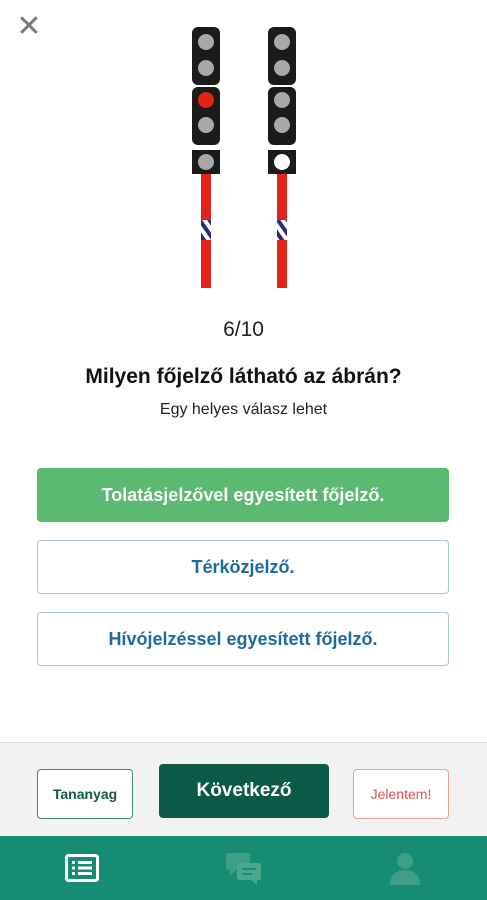 This screenshot has width=487, height=900. What do you see at coordinates (243, 329) in the screenshot?
I see `question-progress: 6/10` at bounding box center [243, 329].